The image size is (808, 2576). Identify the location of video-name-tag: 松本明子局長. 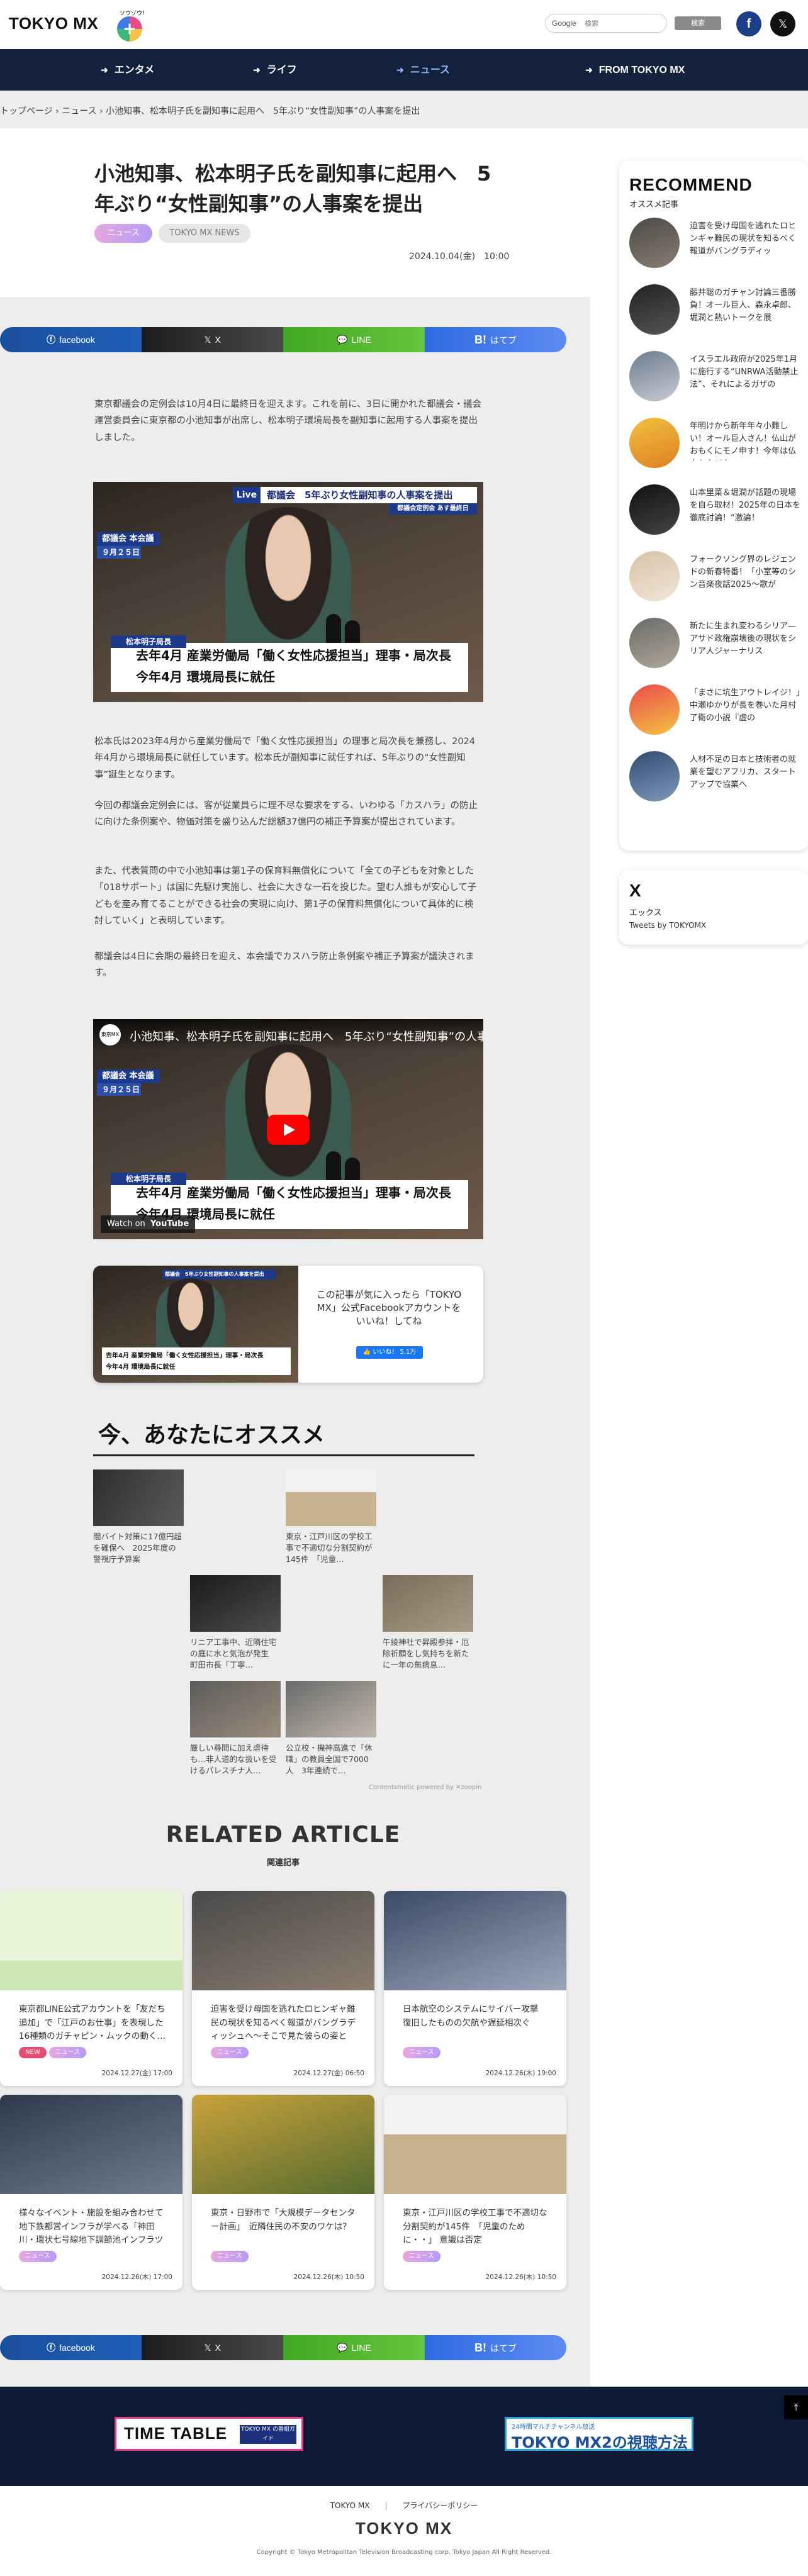
(148, 1179).